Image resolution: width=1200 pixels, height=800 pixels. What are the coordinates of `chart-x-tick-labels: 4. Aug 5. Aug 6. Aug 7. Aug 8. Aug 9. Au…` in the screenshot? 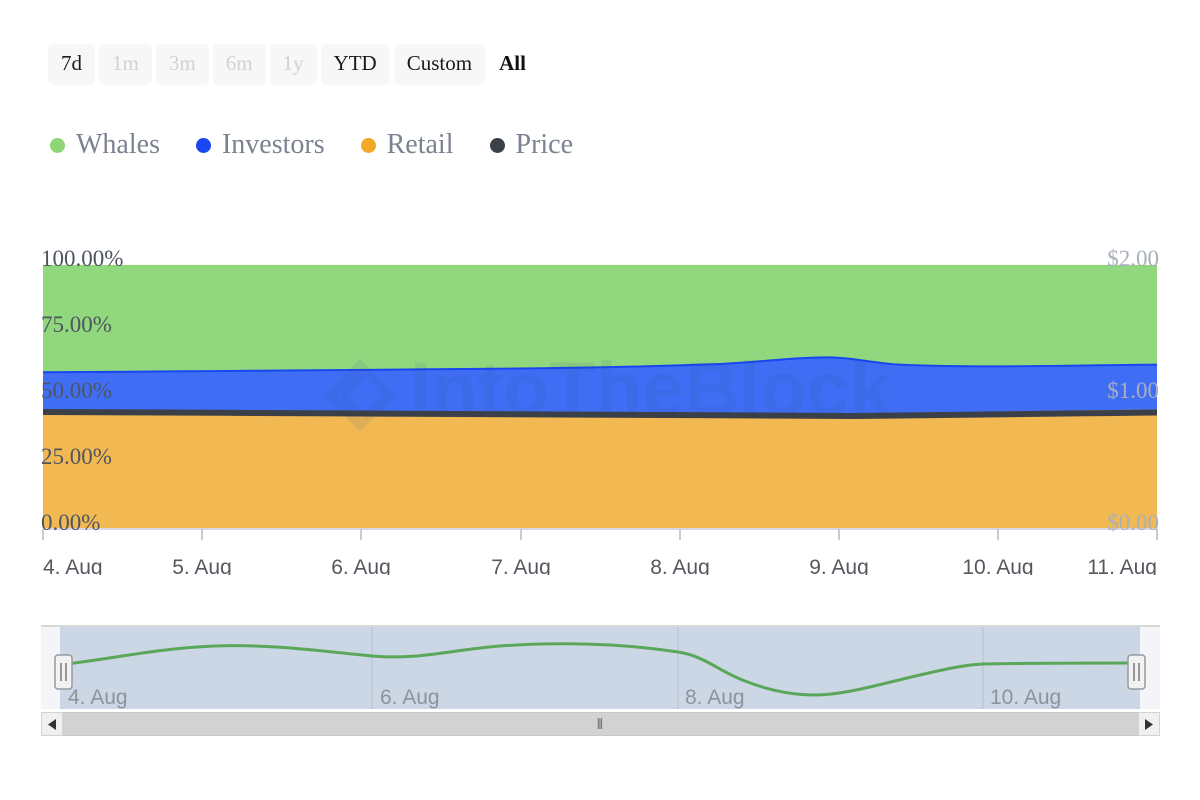 It's located at (600, 565).